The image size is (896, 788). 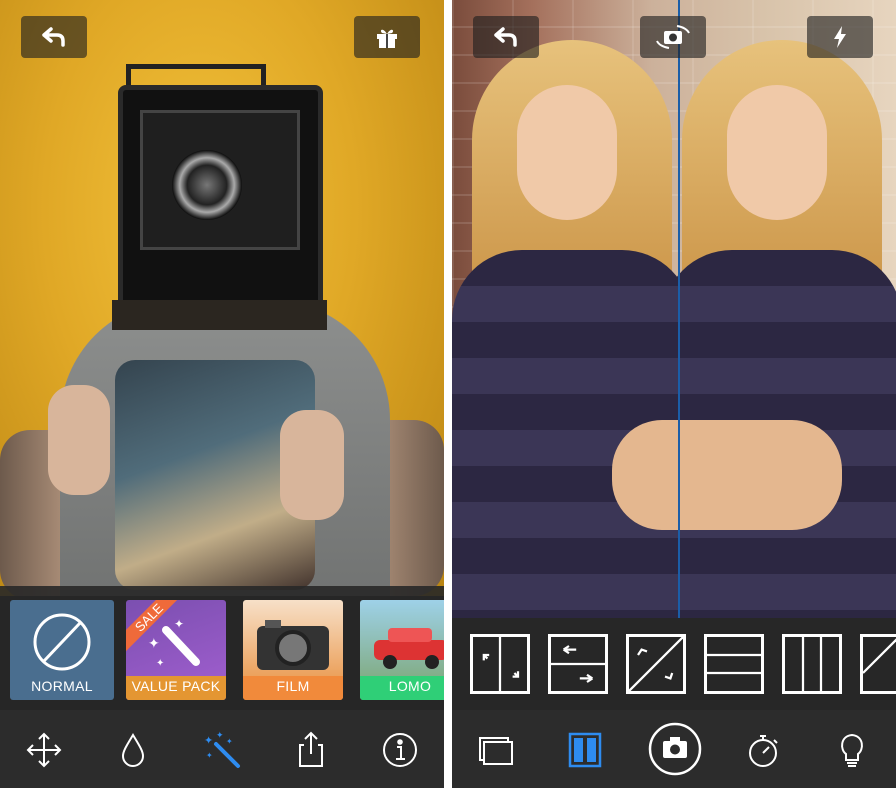 I want to click on layout-three-vertical, so click(x=812, y=664).